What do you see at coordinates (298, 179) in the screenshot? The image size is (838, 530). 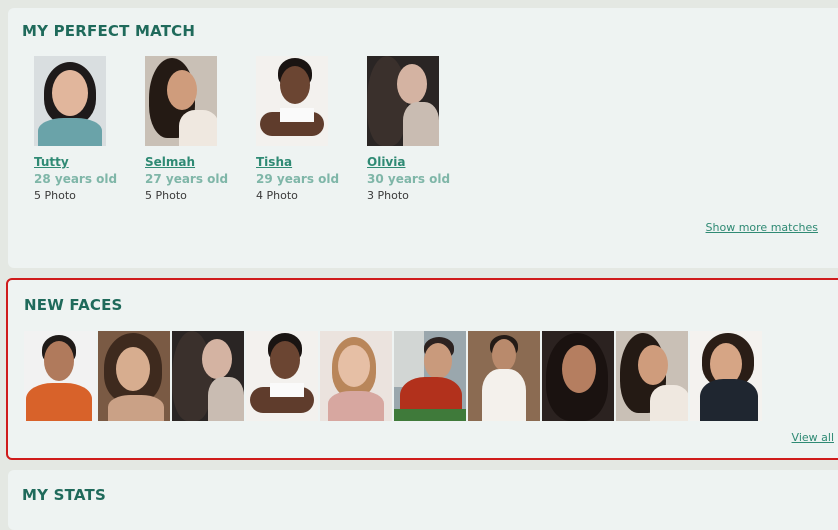 I see `match-age: 29 years old` at bounding box center [298, 179].